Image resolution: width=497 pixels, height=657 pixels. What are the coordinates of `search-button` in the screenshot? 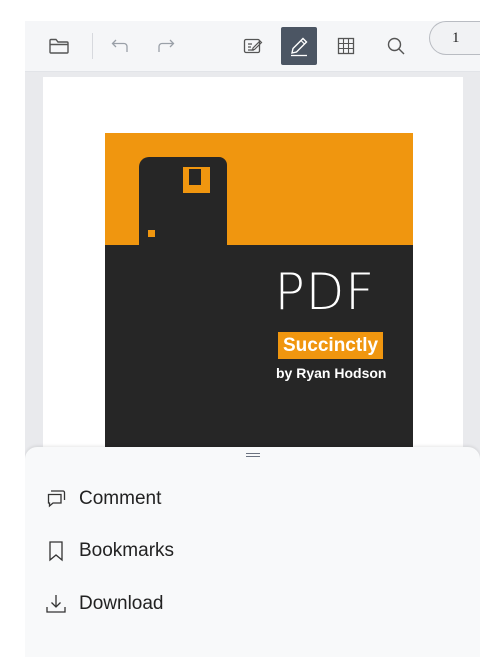 It's located at (396, 46).